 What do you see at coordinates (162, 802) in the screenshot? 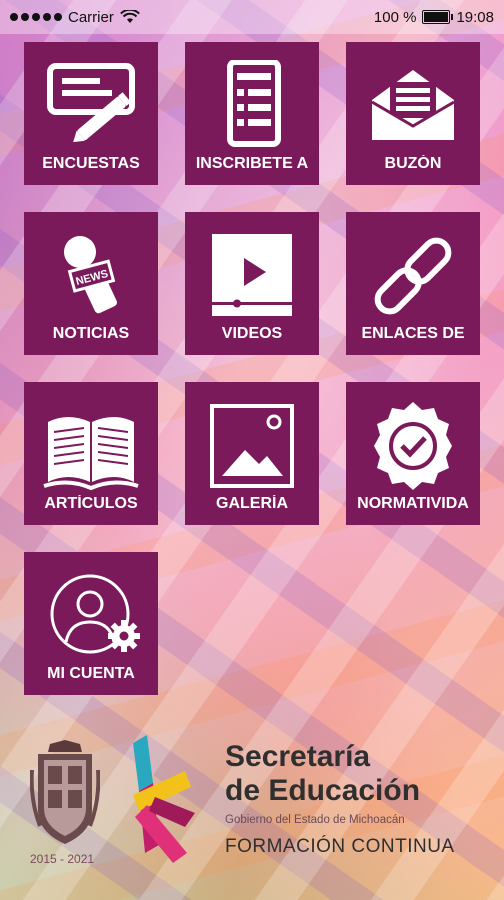
I see `k-logo` at bounding box center [162, 802].